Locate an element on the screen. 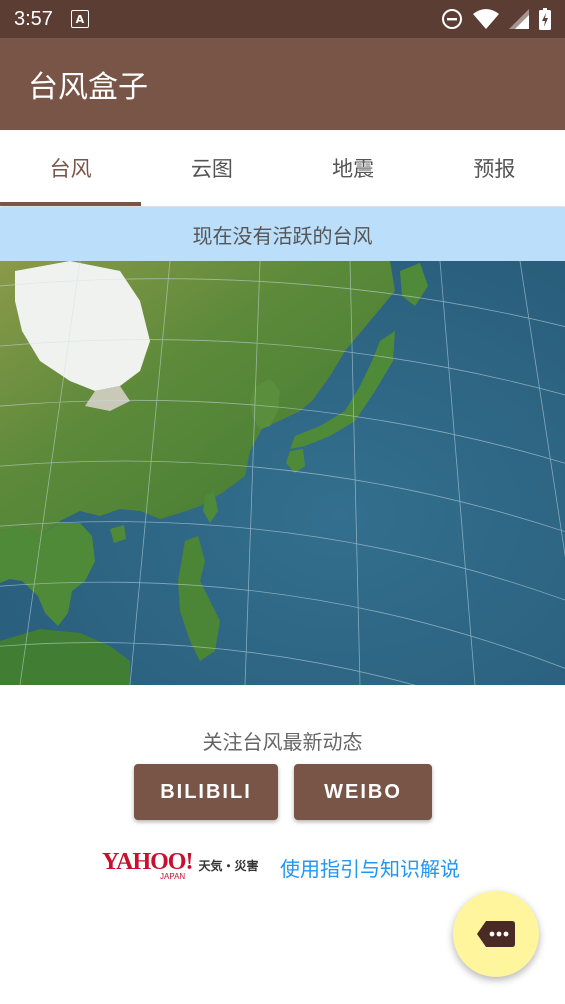 The width and height of the screenshot is (565, 1004). tab-typhoon: 台风 is located at coordinates (71, 168).